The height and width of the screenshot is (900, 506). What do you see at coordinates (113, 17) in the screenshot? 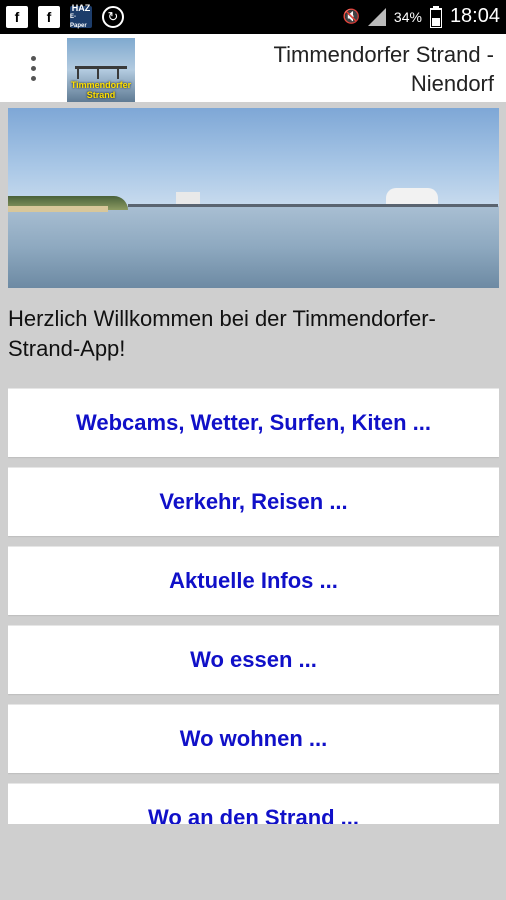
I see `sync-icon: ↻` at bounding box center [113, 17].